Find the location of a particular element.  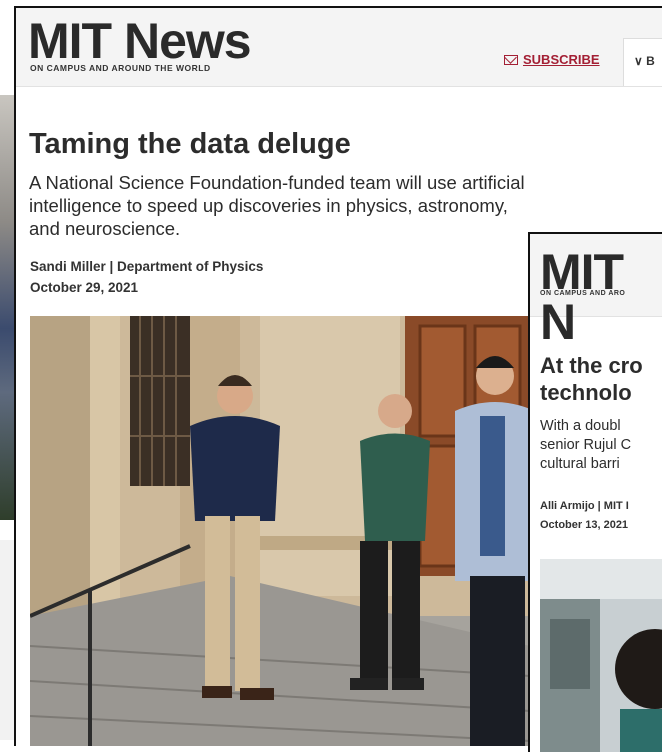

secondary-dek-line: senior Rujul C is located at coordinates (586, 445).